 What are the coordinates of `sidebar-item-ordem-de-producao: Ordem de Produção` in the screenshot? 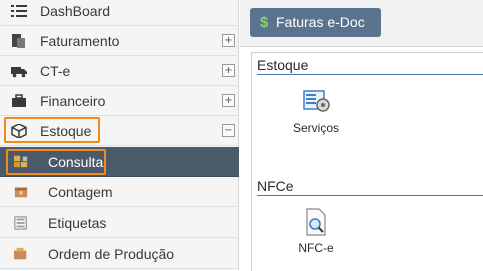 It's located at (119, 254).